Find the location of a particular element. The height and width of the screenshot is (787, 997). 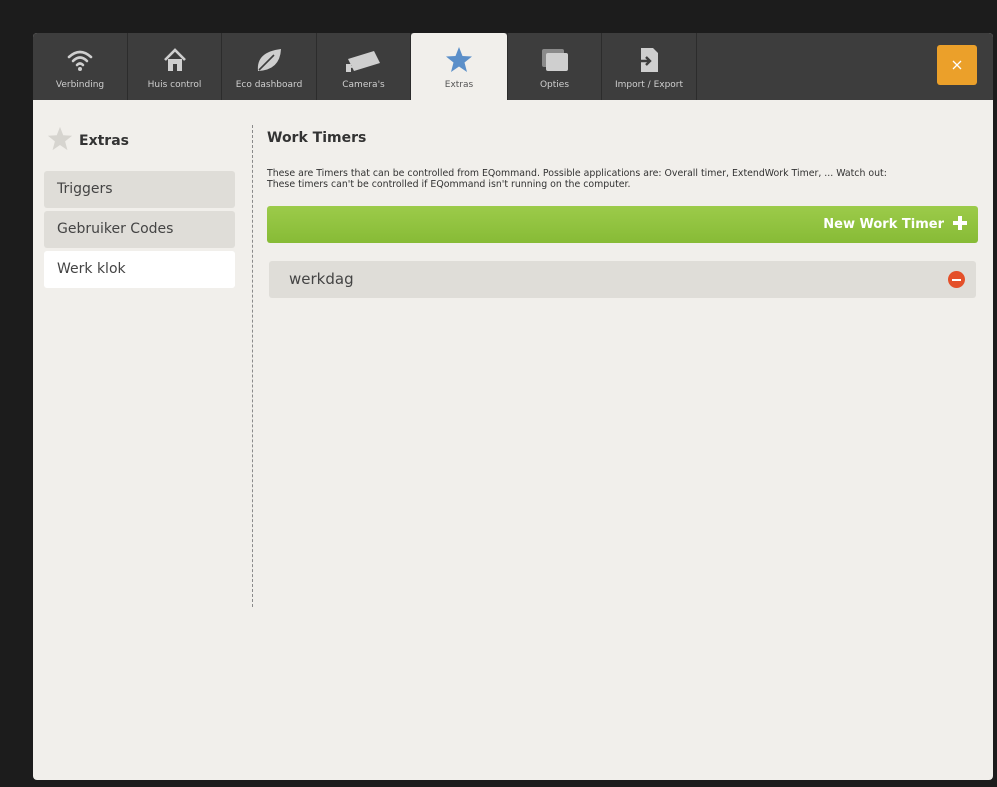

sidebar-item-triggers: Triggers is located at coordinates (139, 189).